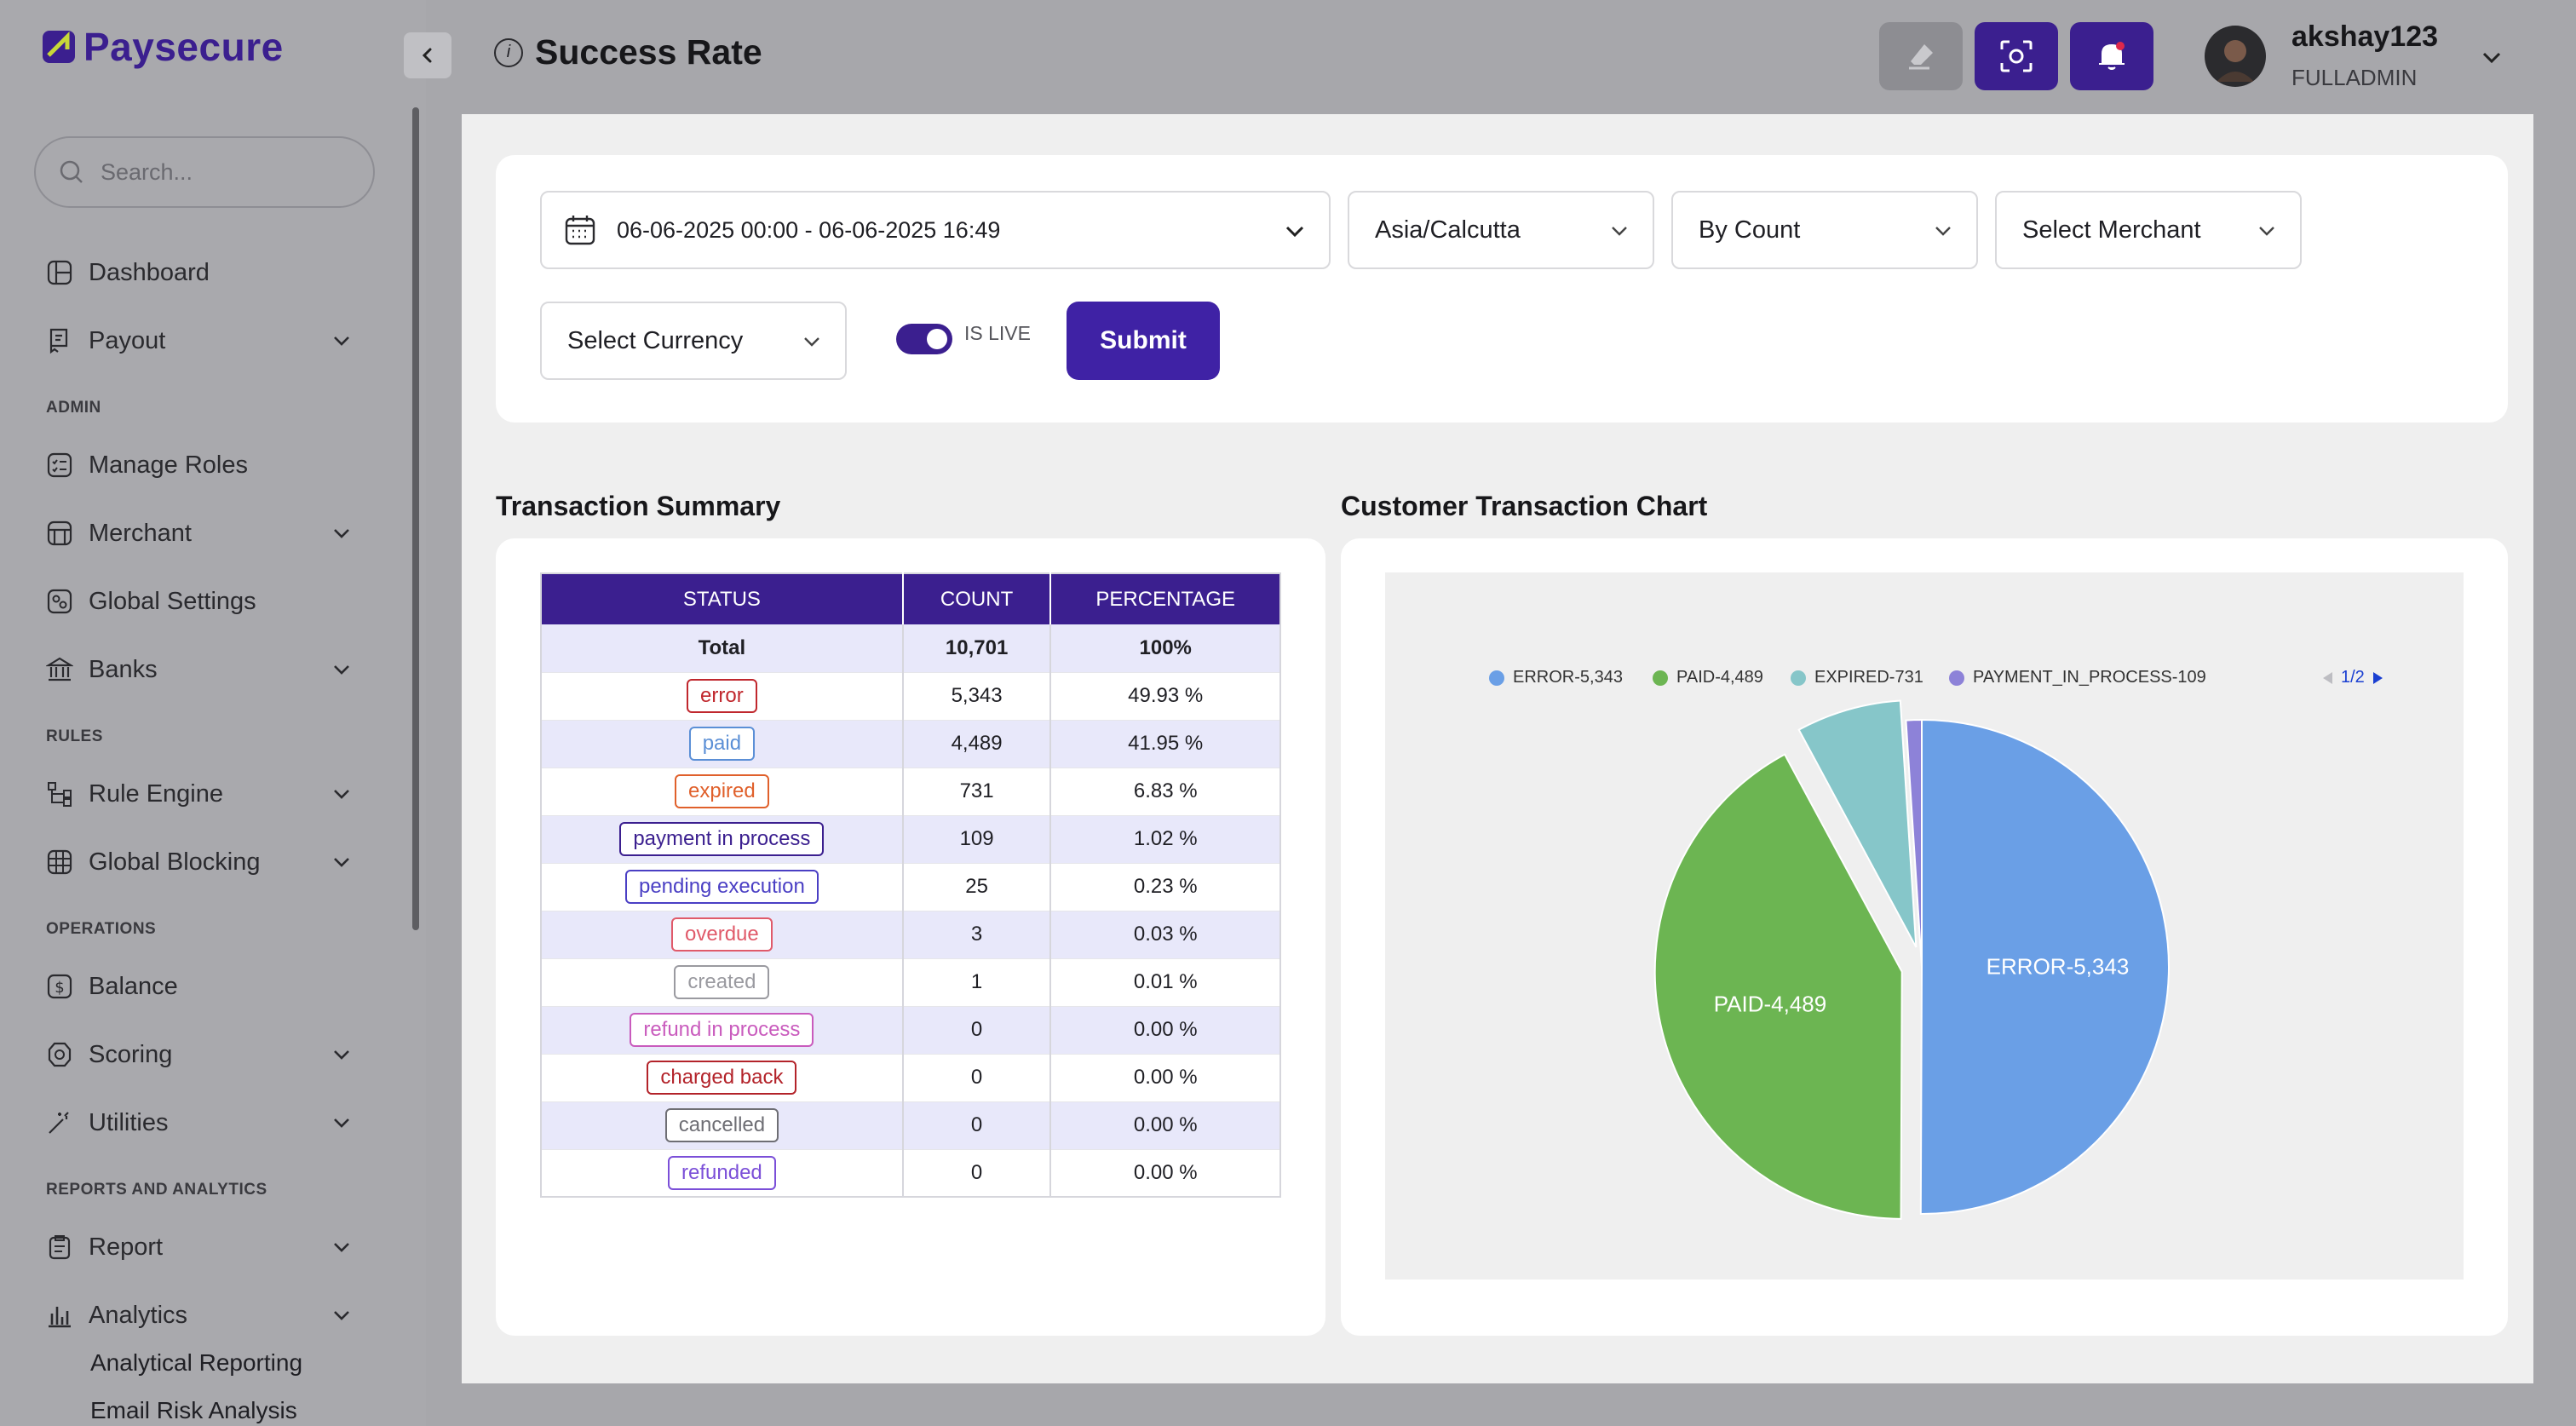 The image size is (2576, 1426). I want to click on merchant-select: Select Merchant, so click(2148, 230).